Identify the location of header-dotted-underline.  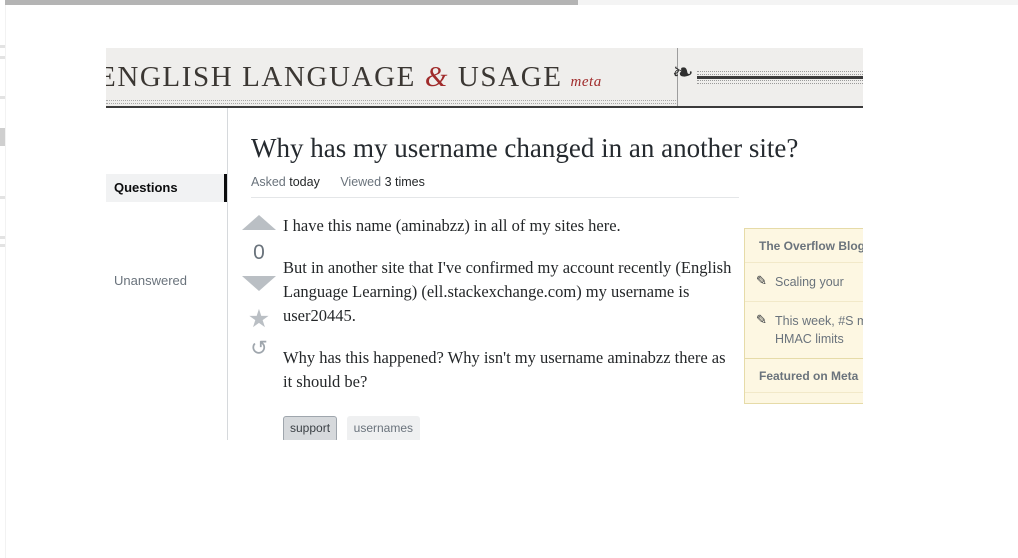
(391, 102).